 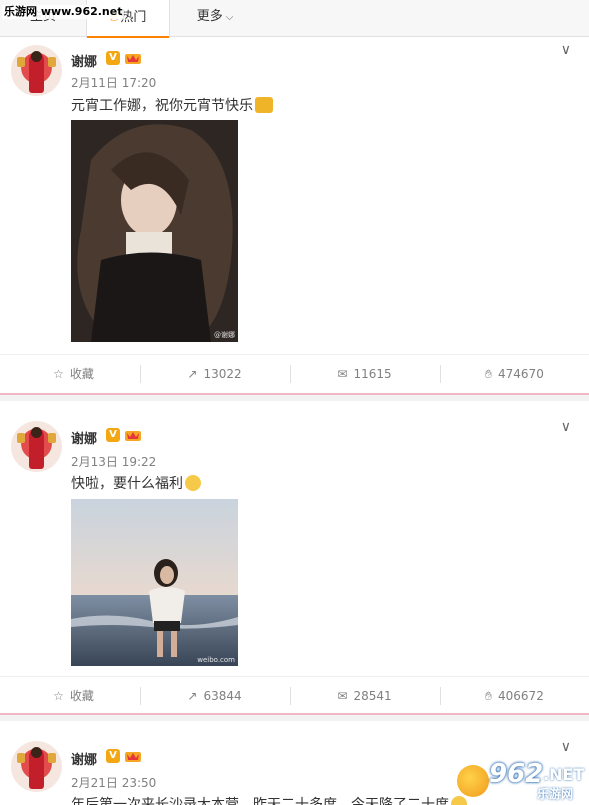 I want to click on comment-count: 28541, so click(x=372, y=696).